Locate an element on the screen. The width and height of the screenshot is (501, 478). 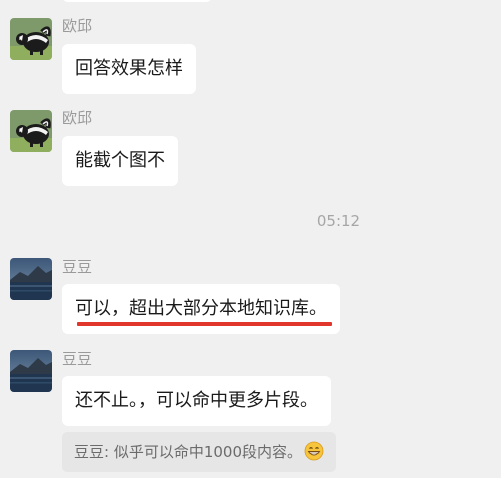
quoted-message: 豆豆: 似乎可以命中1000段内容。 is located at coordinates (199, 452).